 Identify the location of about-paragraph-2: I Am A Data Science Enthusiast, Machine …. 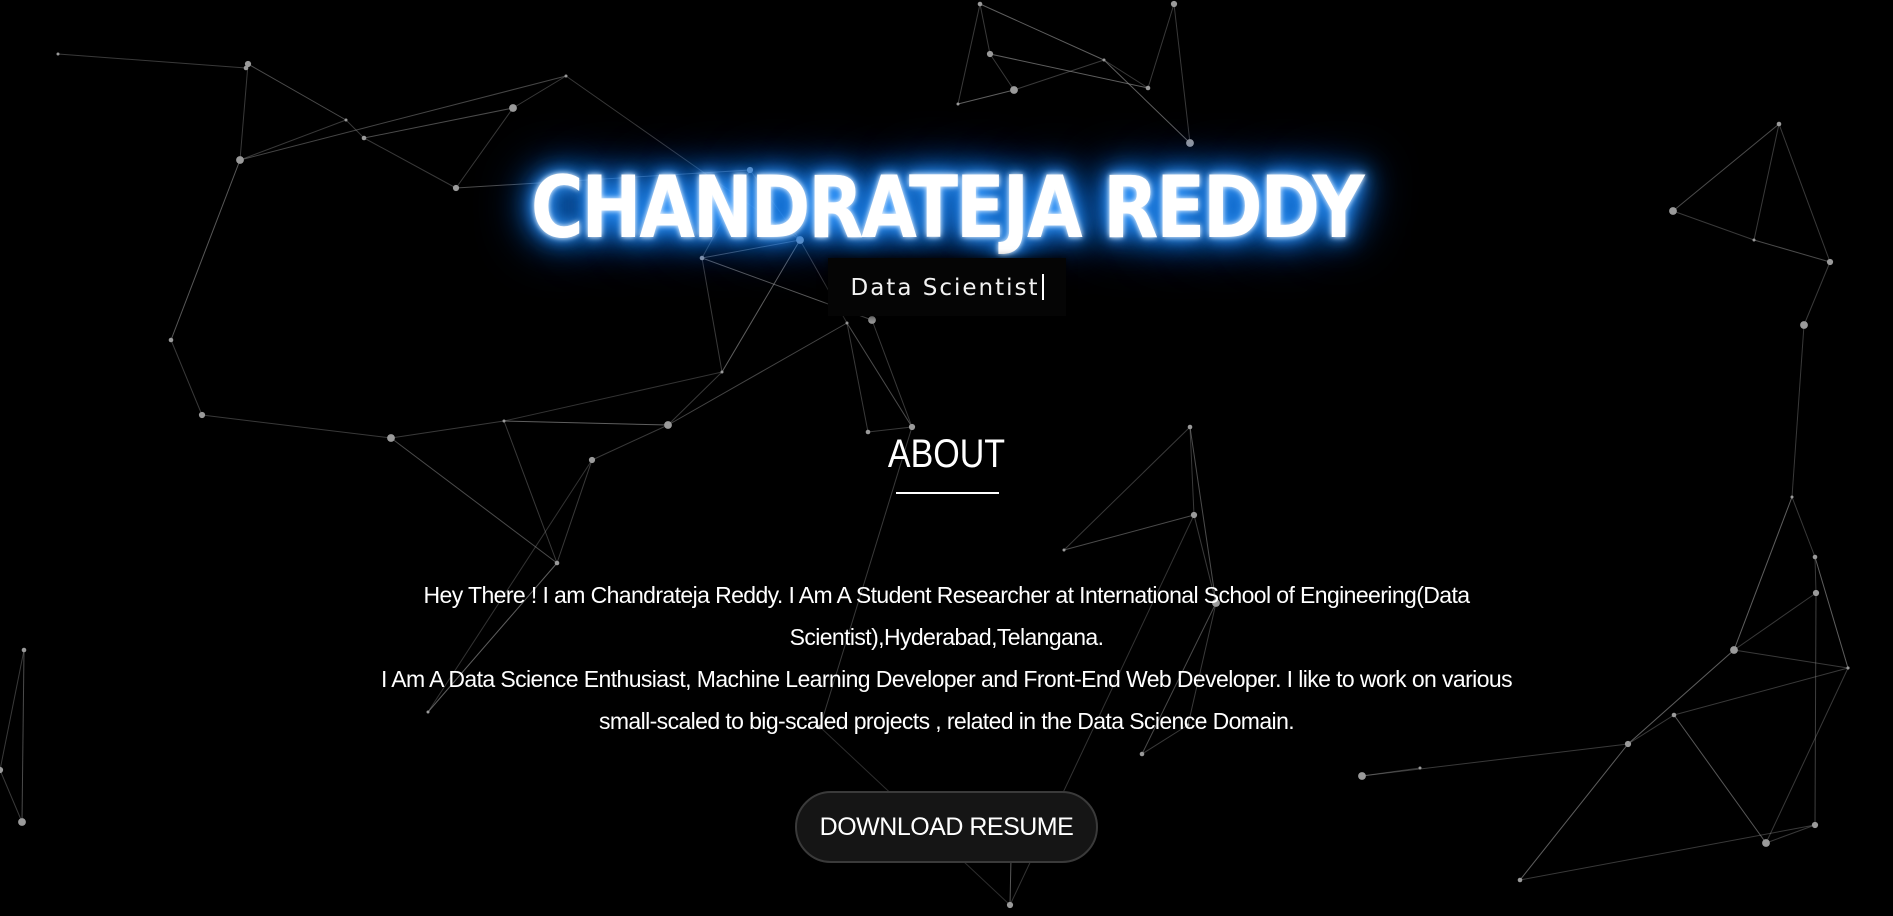
(947, 700).